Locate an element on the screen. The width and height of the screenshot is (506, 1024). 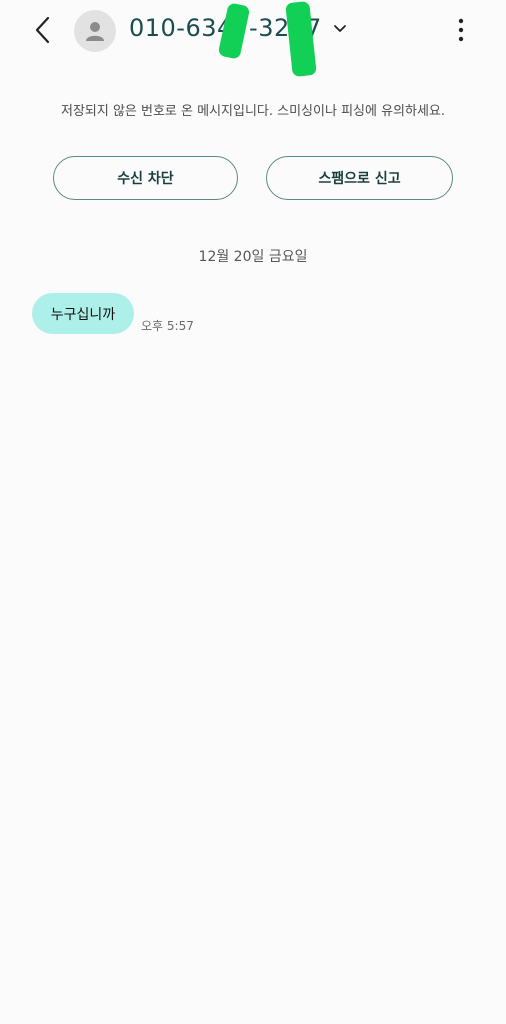
more-options-button is located at coordinates (461, 30).